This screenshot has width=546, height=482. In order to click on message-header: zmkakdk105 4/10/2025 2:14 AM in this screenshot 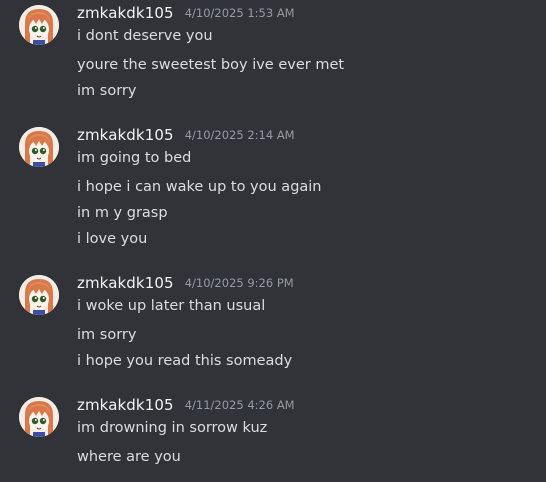, I will do `click(186, 135)`.